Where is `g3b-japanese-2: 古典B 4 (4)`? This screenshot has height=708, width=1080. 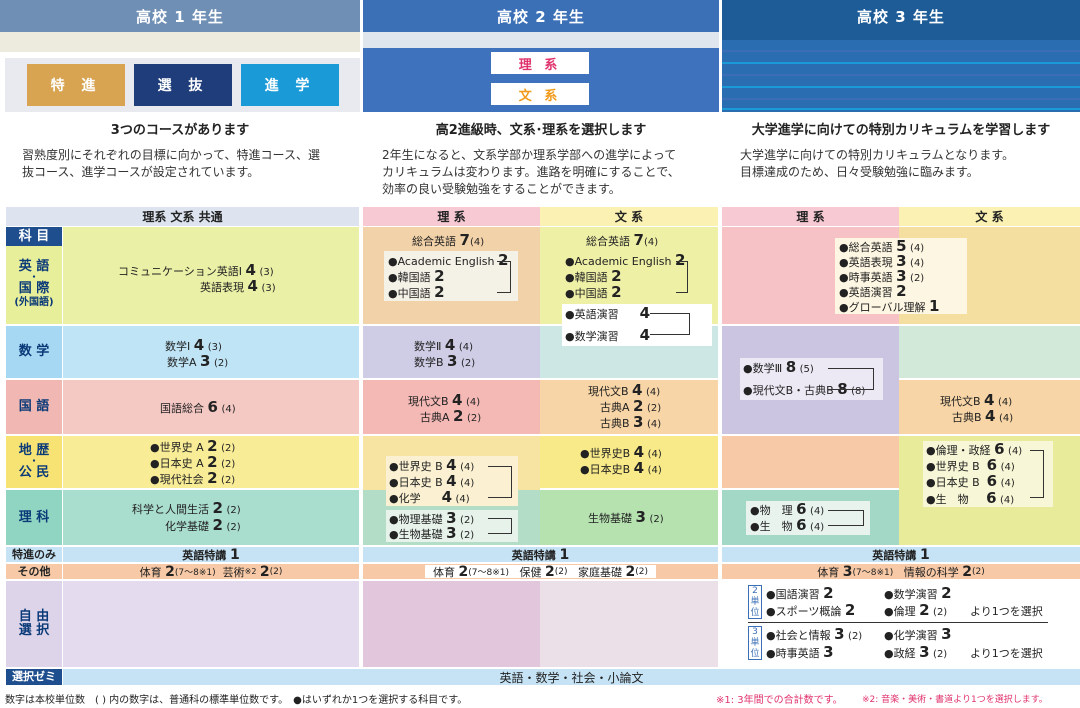
g3b-japanese-2: 古典B 4 (4) is located at coordinates (983, 416).